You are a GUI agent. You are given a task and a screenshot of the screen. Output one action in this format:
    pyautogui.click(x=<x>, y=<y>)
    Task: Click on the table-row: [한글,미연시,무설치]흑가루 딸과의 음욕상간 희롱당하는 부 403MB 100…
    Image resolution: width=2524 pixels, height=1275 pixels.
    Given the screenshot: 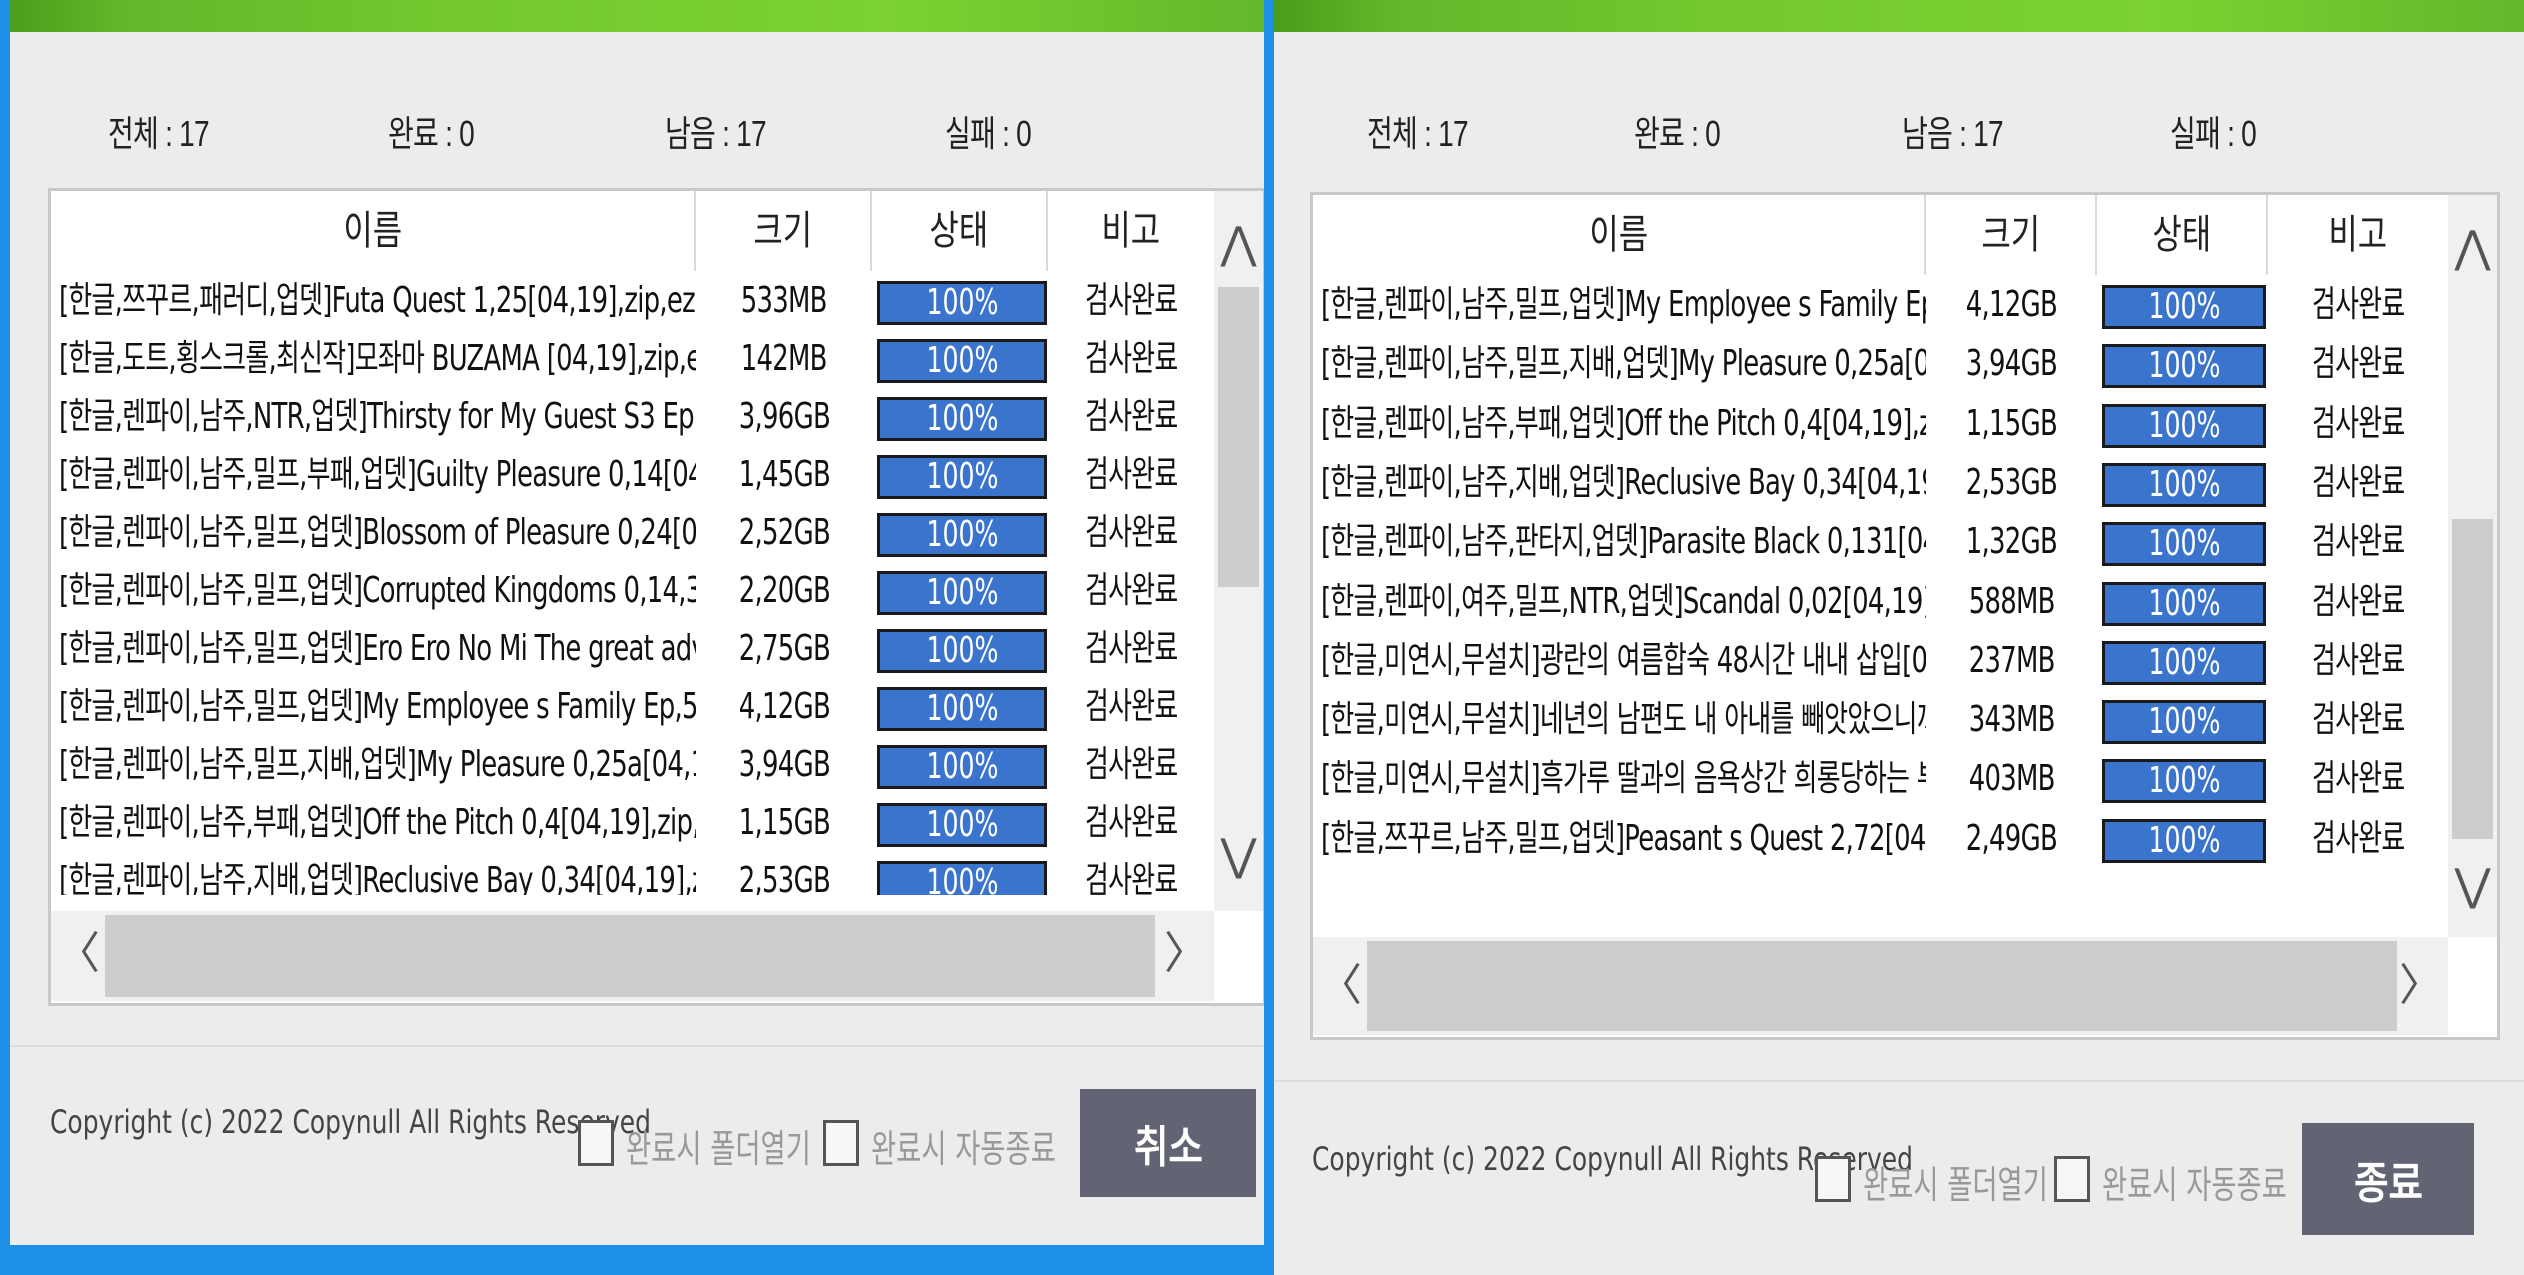 What is the action you would take?
    pyautogui.click(x=1880, y=780)
    